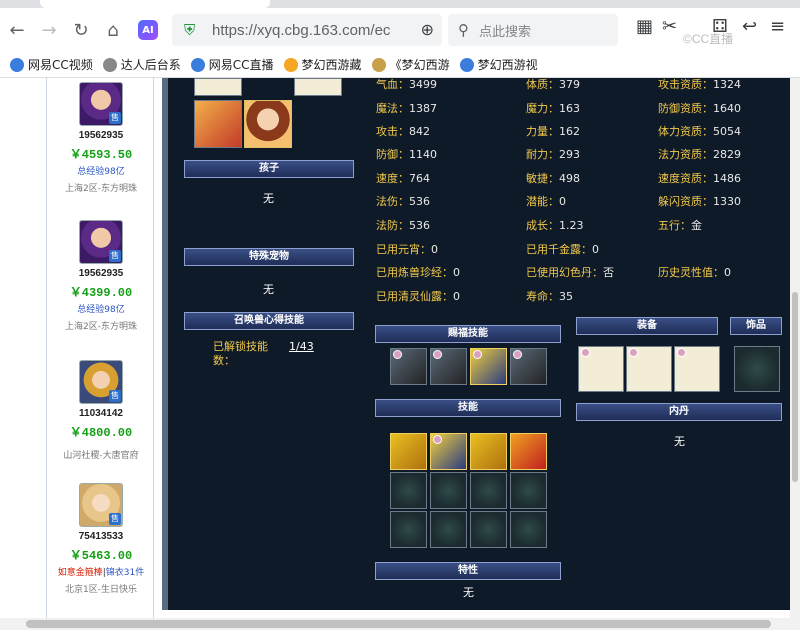  What do you see at coordinates (749, 26) in the screenshot?
I see `undo-icon: ↩` at bounding box center [749, 26].